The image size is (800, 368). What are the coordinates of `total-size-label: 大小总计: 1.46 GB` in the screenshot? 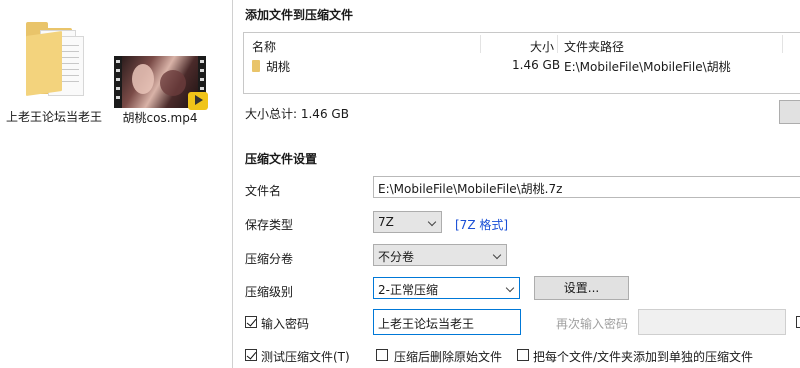 It's located at (297, 114).